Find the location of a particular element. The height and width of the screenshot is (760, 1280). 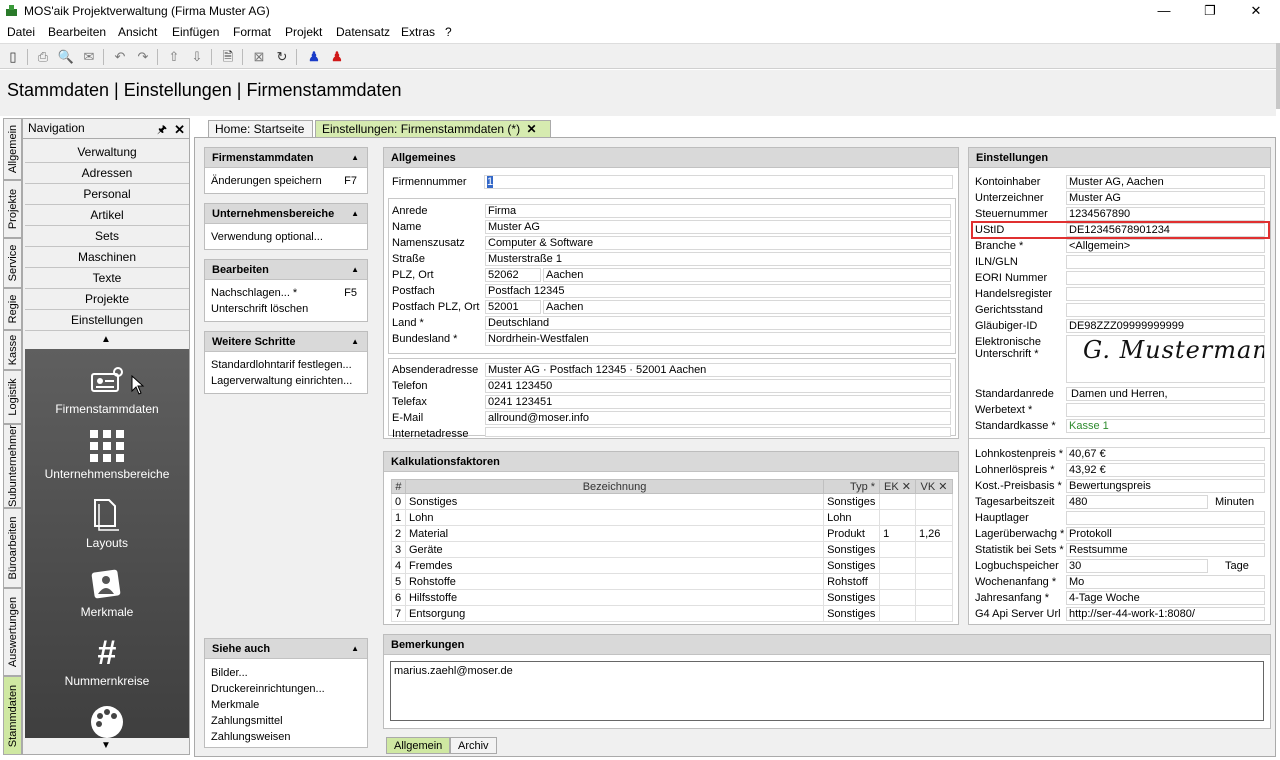

close-tab-icon: ✕ is located at coordinates (531, 129).